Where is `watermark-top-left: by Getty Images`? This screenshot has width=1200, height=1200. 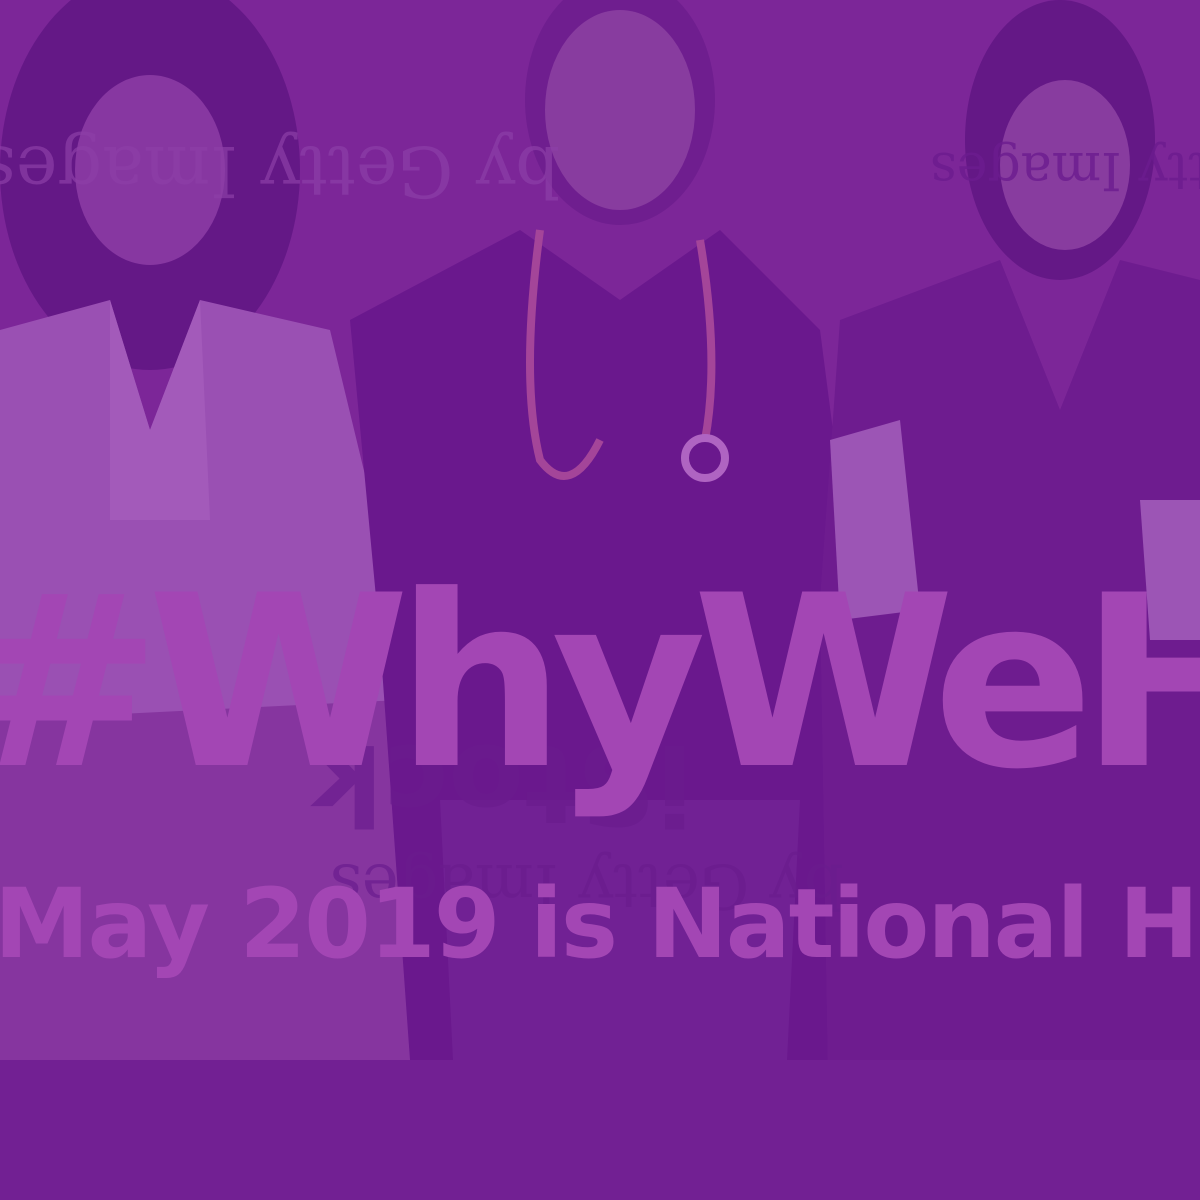
watermark-top-left: by Getty Images is located at coordinates (280, 171).